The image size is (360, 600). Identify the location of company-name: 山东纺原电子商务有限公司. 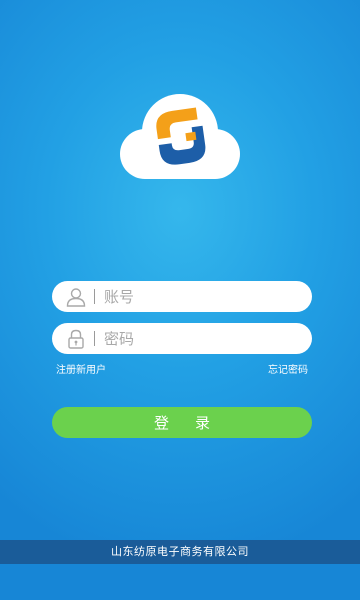
(180, 551).